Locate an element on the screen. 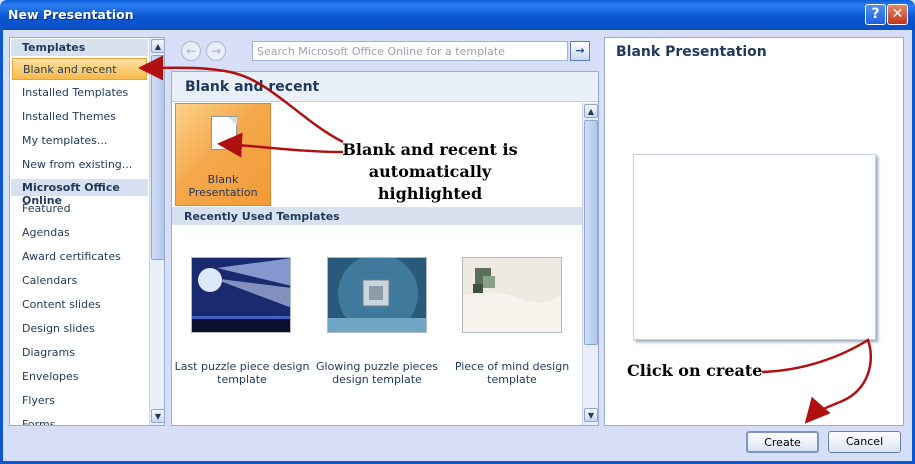  section-microsoft-office-online: Microsoft Office Online is located at coordinates (79, 193).